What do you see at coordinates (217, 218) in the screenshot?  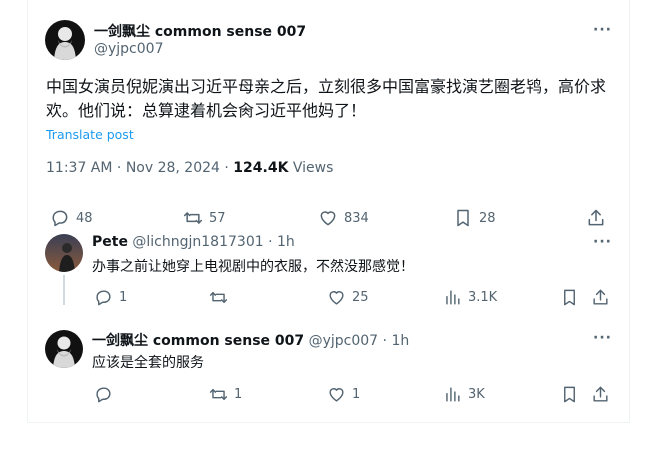 I see `repost-count: 57` at bounding box center [217, 218].